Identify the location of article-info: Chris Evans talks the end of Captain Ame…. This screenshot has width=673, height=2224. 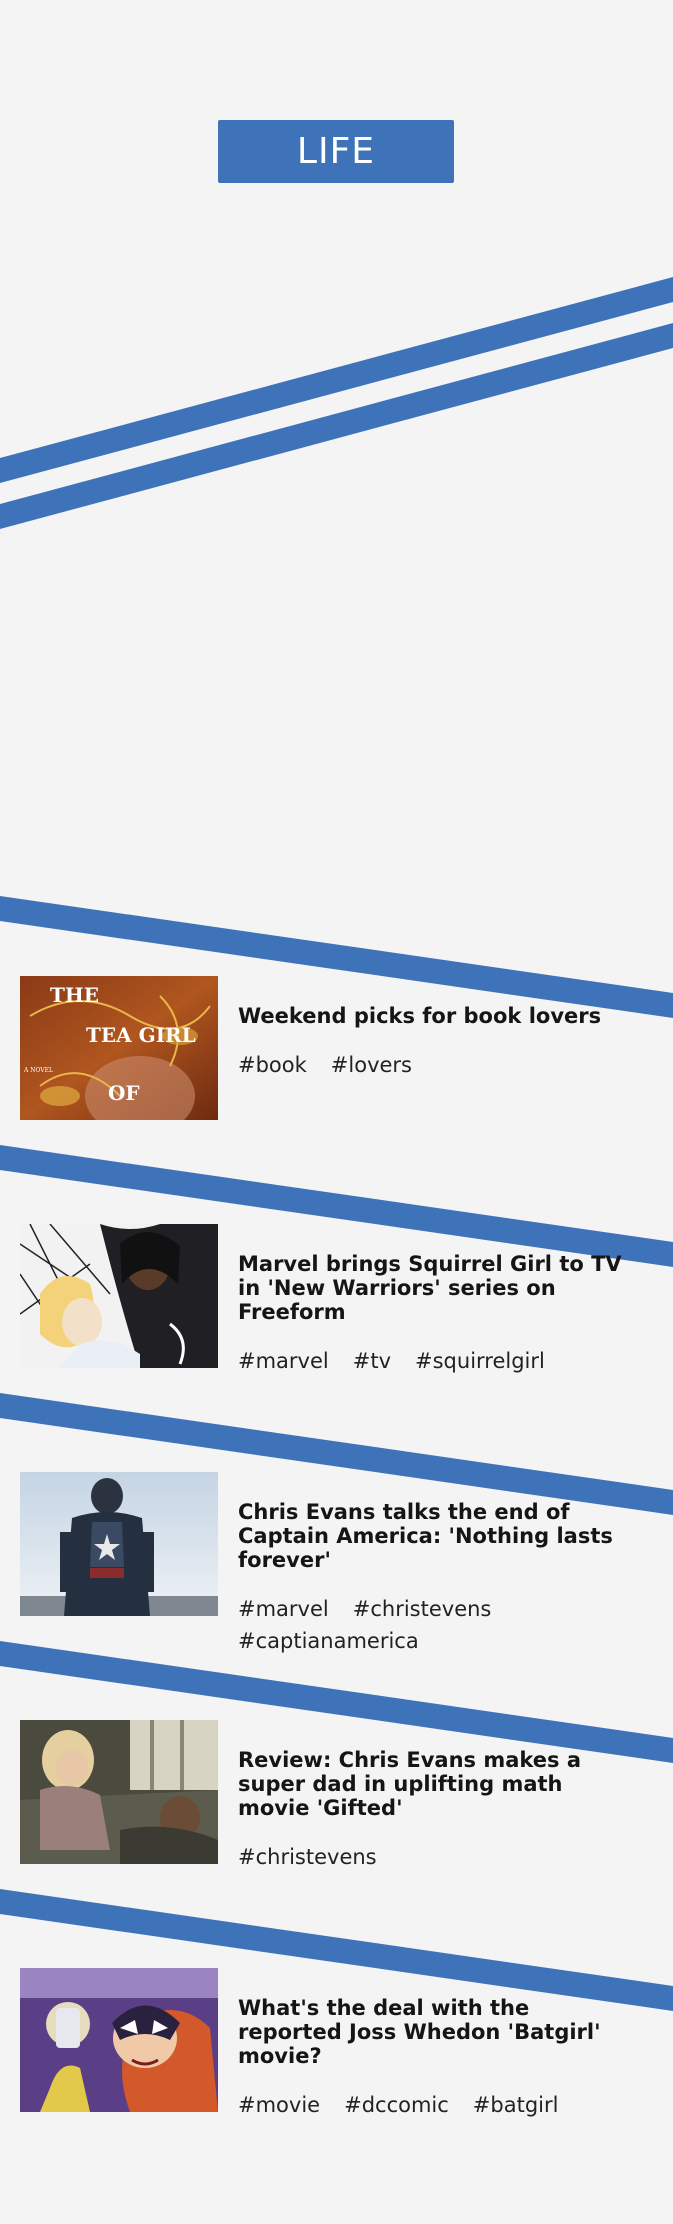
(438, 1563).